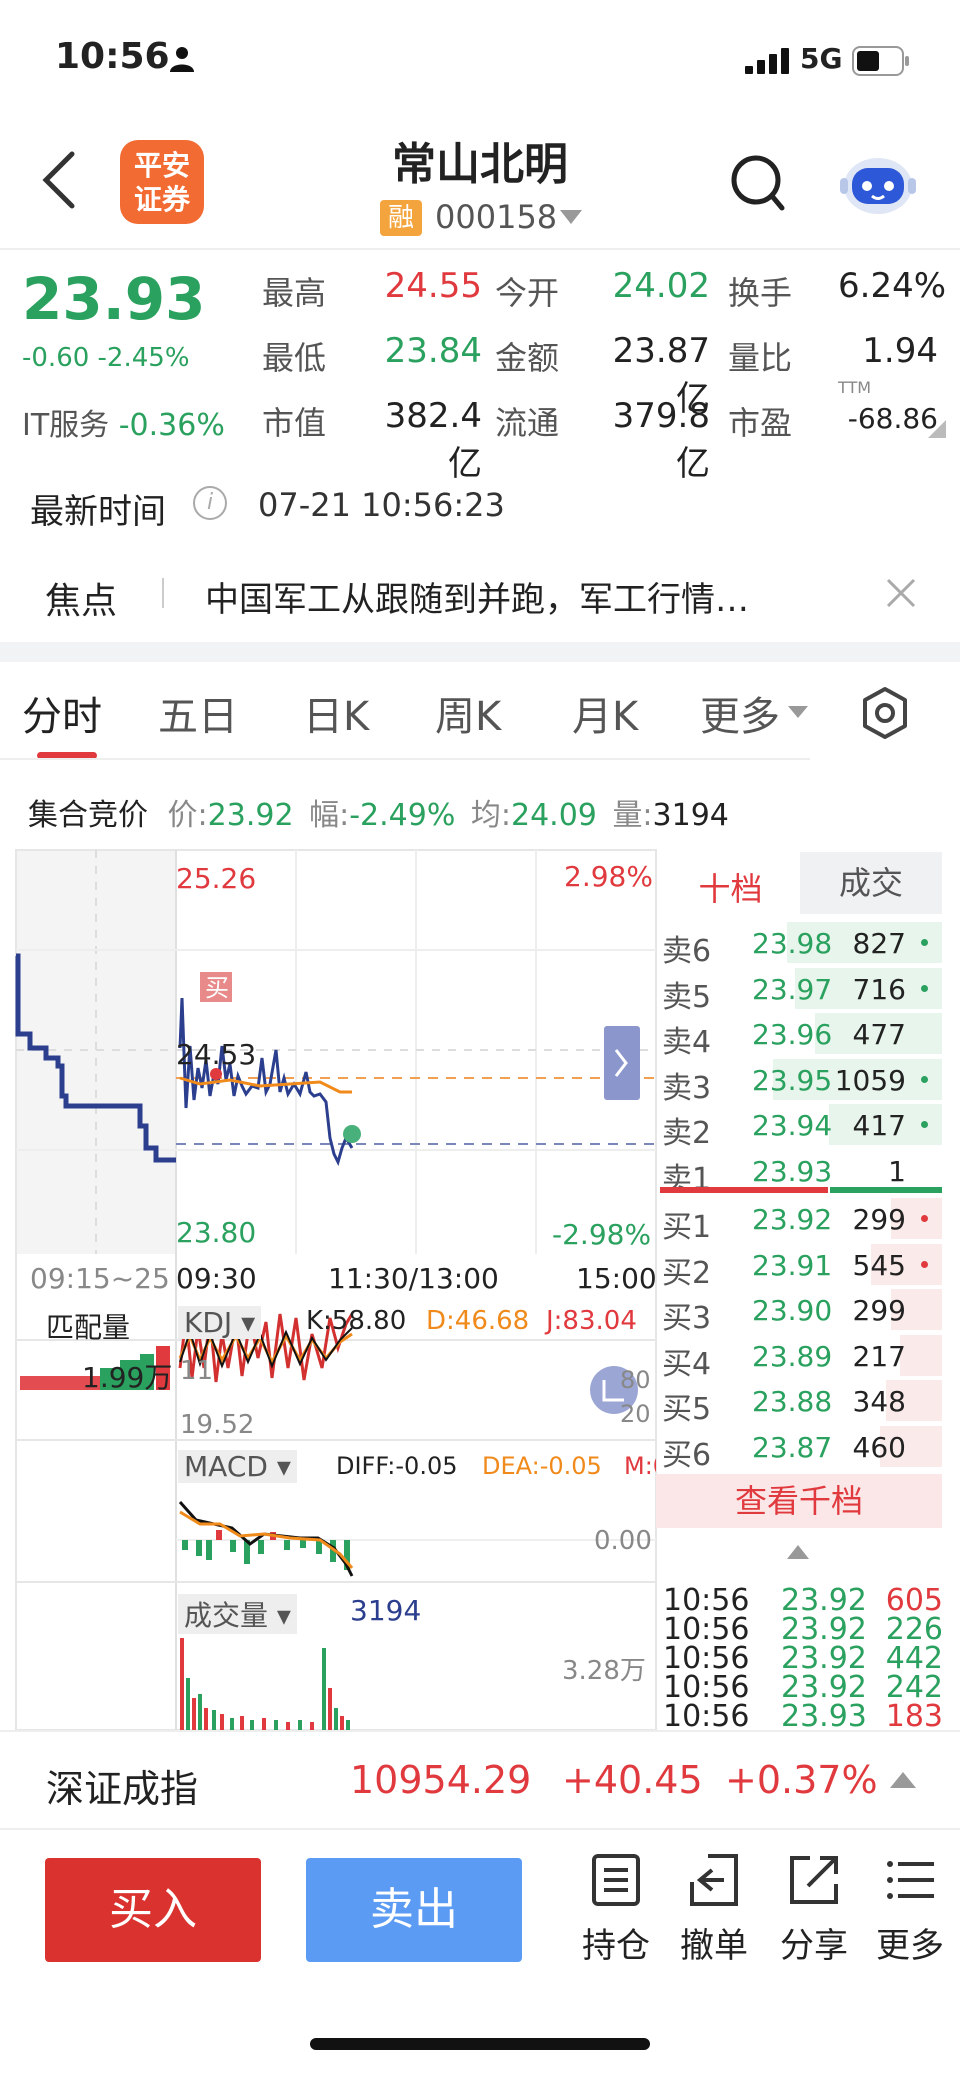  Describe the element at coordinates (62, 713) in the screenshot. I see `tab-intraday: 分时` at that location.